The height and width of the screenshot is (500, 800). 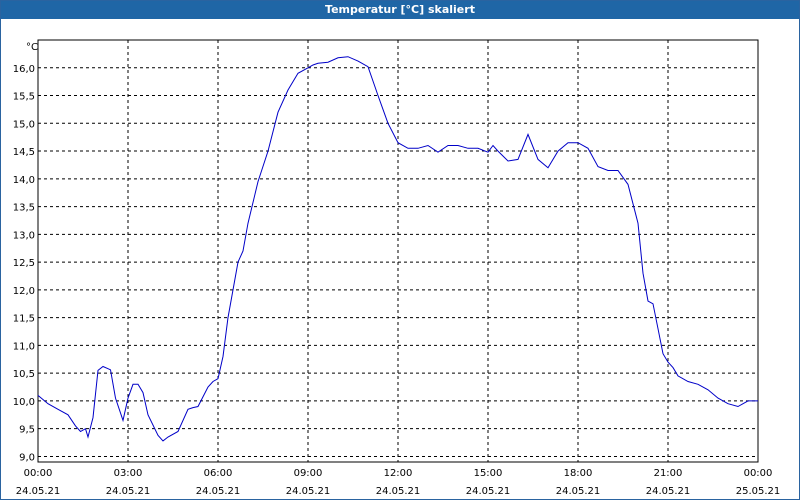 What do you see at coordinates (758, 491) in the screenshot?
I see `x-tick-date: 25.05.21` at bounding box center [758, 491].